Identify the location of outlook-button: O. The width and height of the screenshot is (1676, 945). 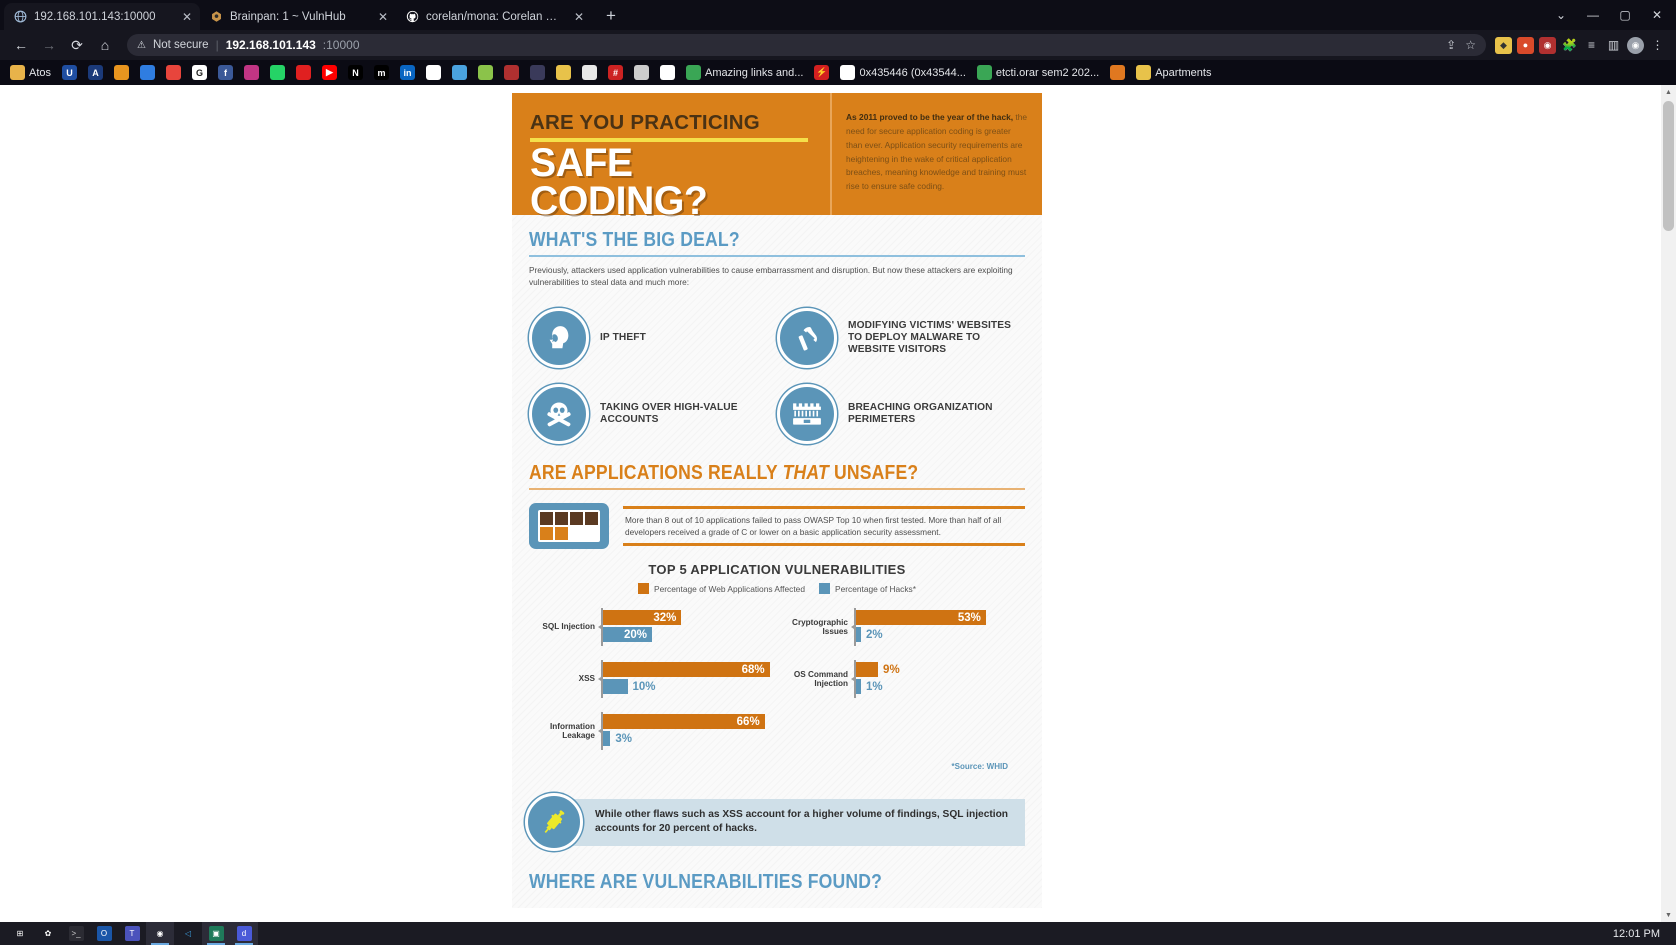
(104, 933).